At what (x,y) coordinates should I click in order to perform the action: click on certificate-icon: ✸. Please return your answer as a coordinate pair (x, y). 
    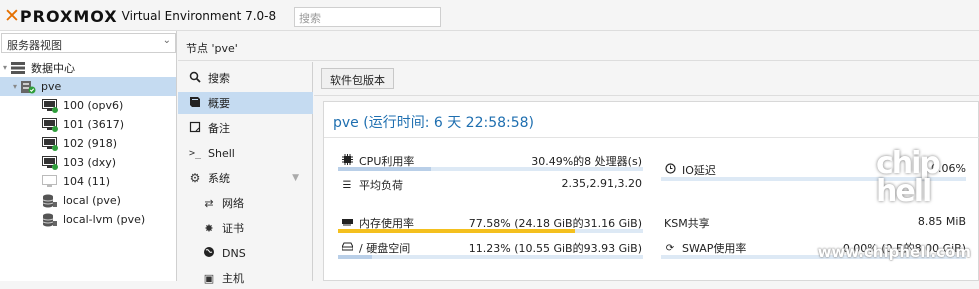
    Looking at the image, I should click on (209, 228).